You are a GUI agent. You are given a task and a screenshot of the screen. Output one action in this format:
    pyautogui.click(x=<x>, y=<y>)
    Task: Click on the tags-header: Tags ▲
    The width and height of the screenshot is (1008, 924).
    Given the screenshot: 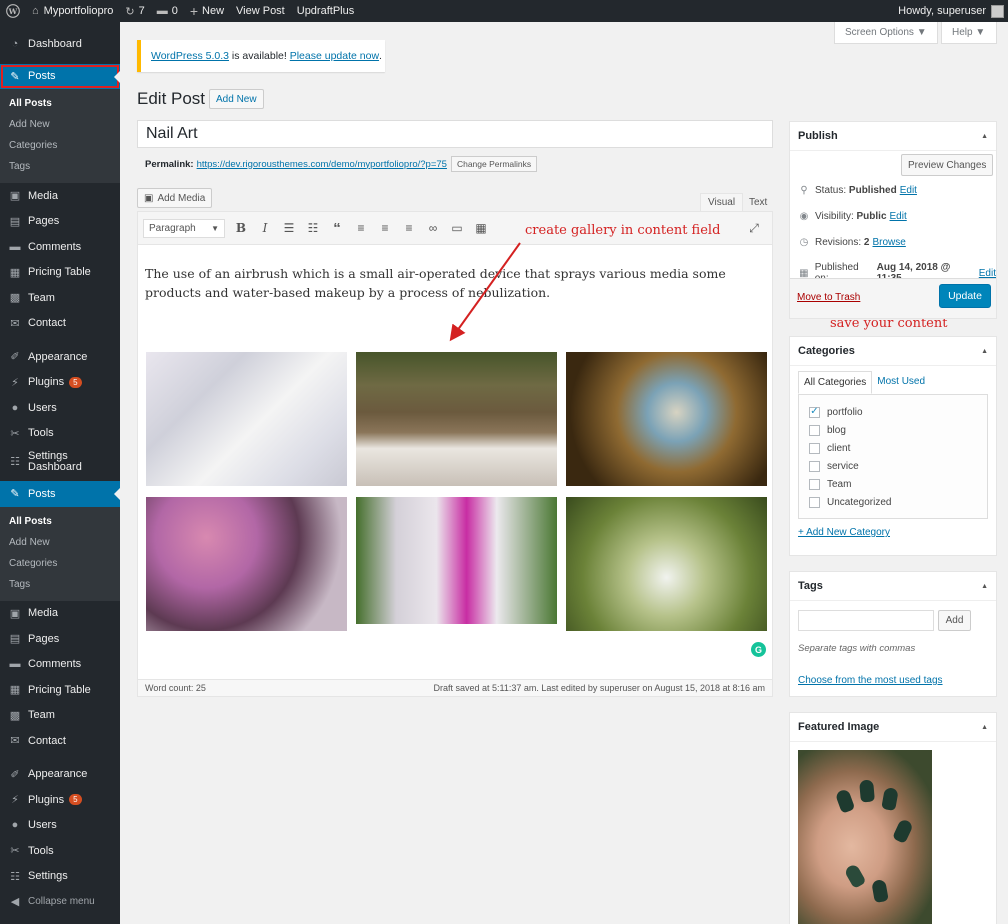 What is the action you would take?
    pyautogui.click(x=893, y=586)
    